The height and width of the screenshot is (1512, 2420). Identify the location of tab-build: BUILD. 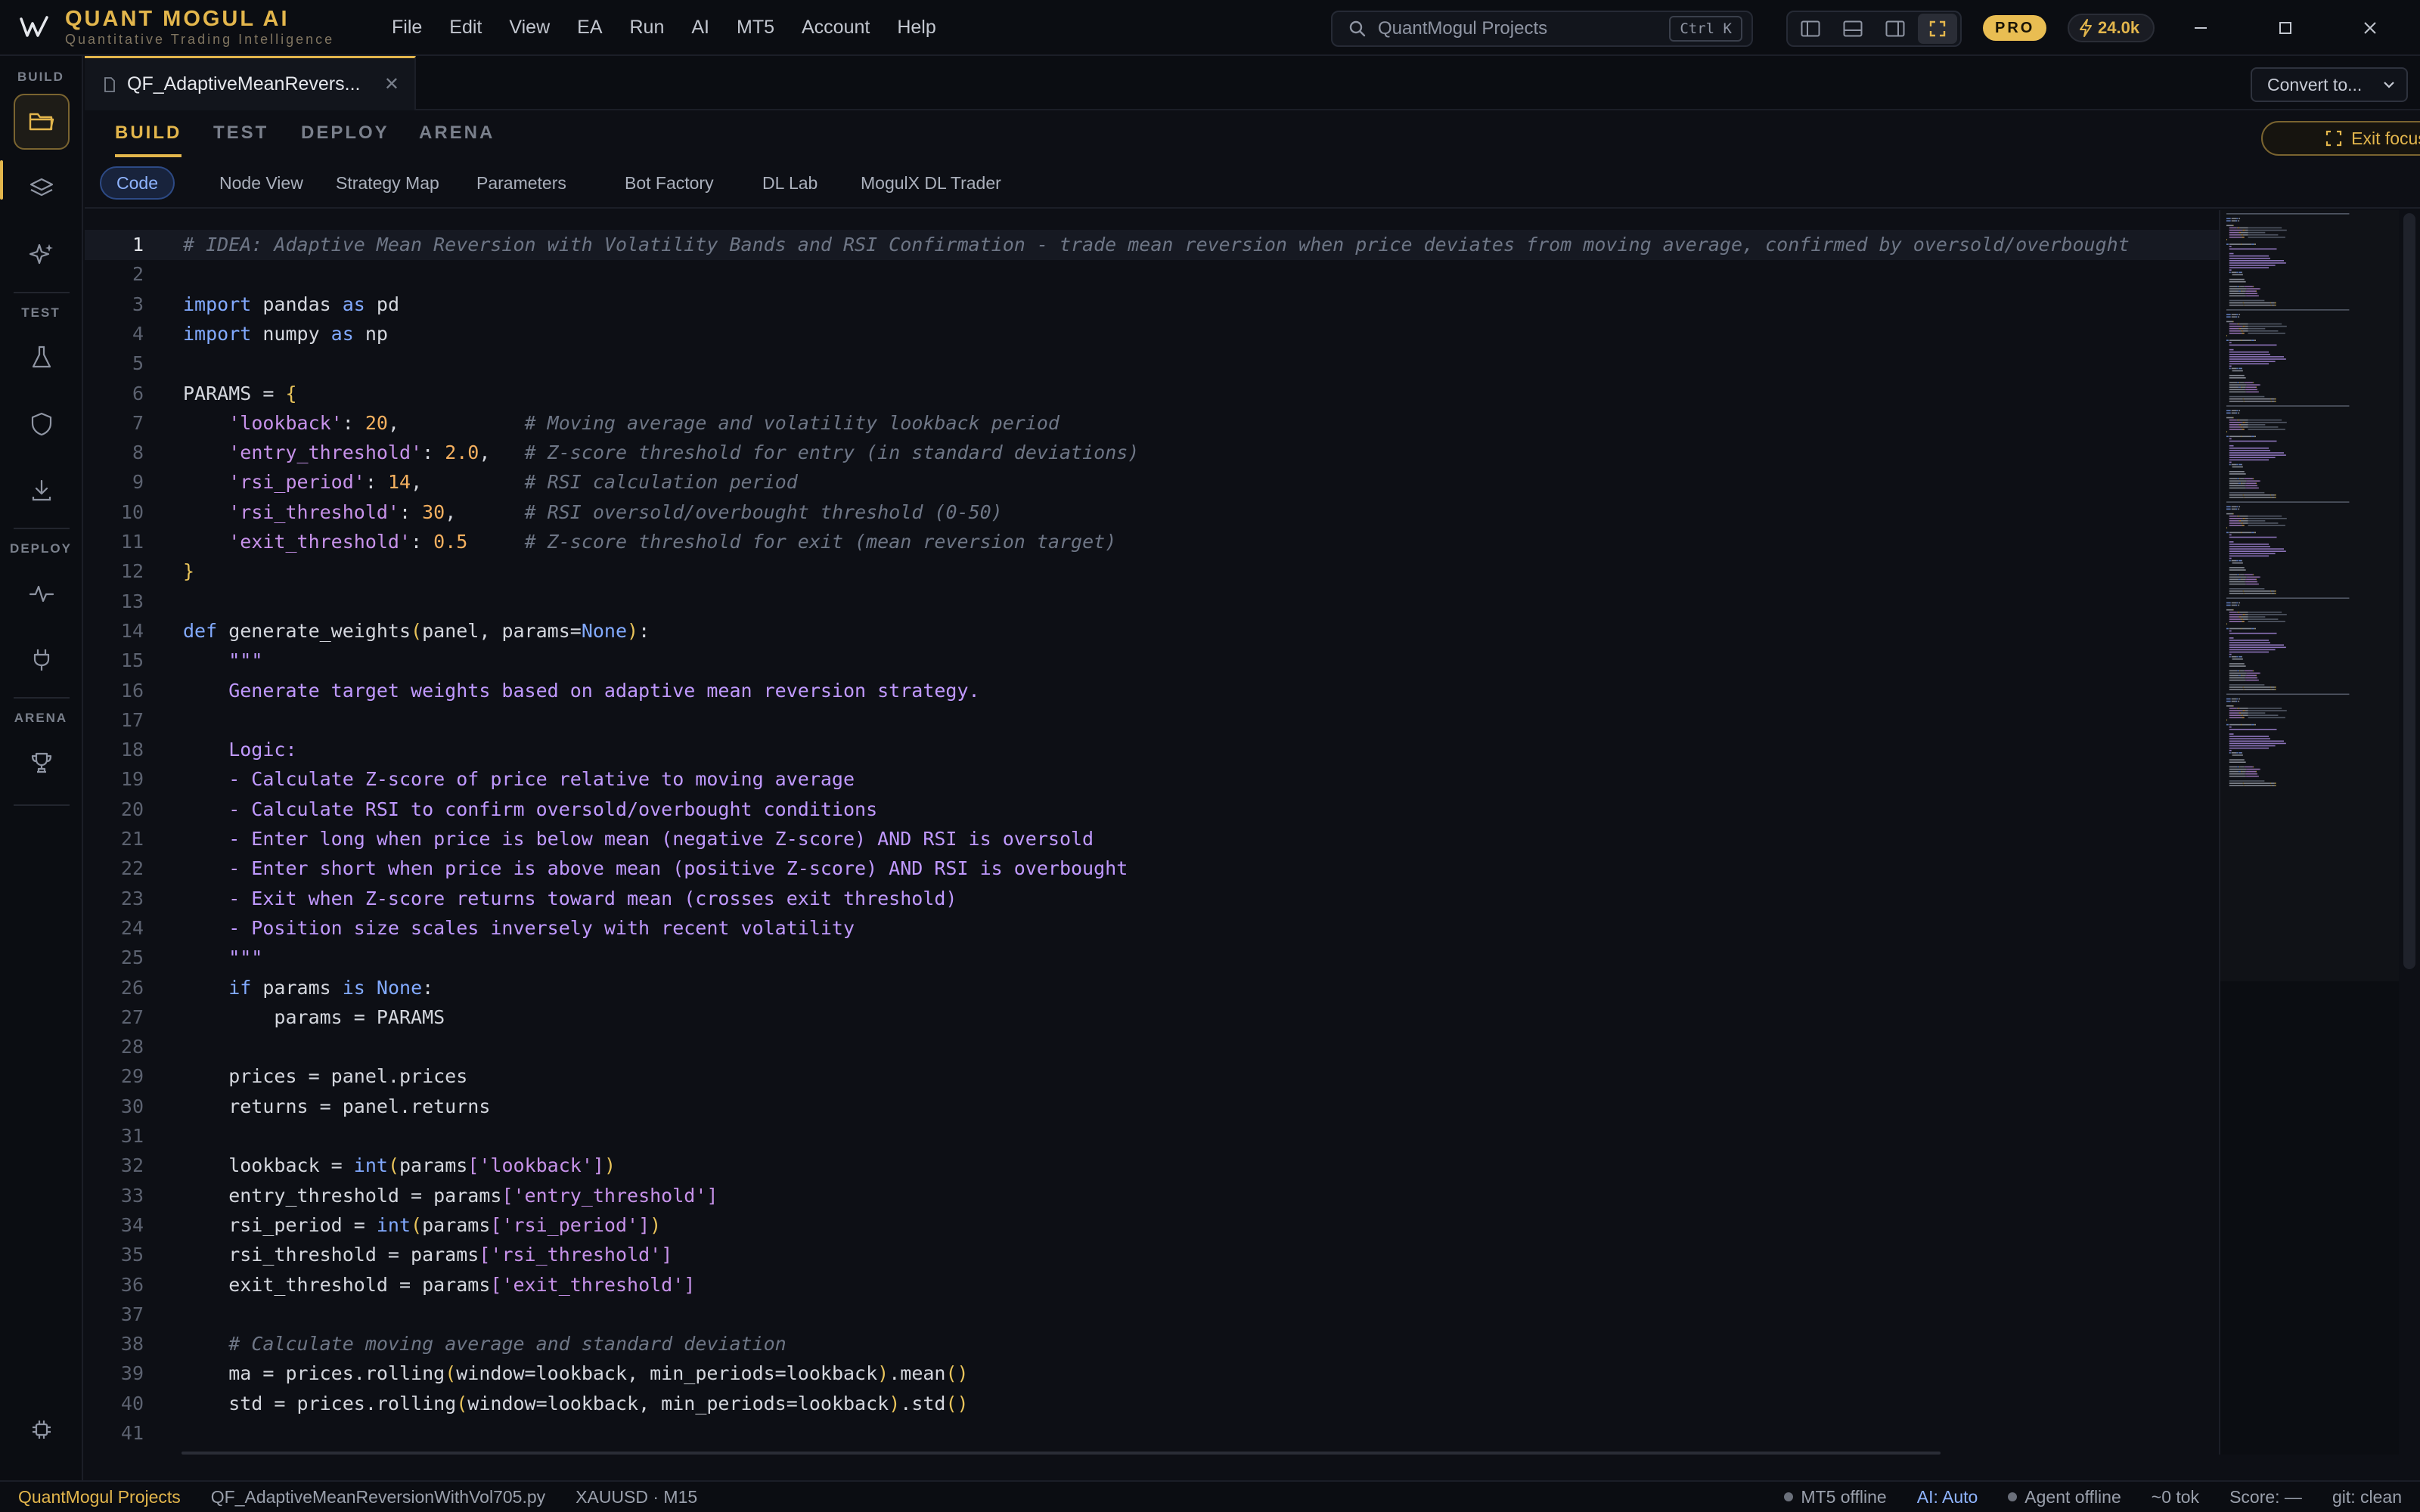
(148, 139).